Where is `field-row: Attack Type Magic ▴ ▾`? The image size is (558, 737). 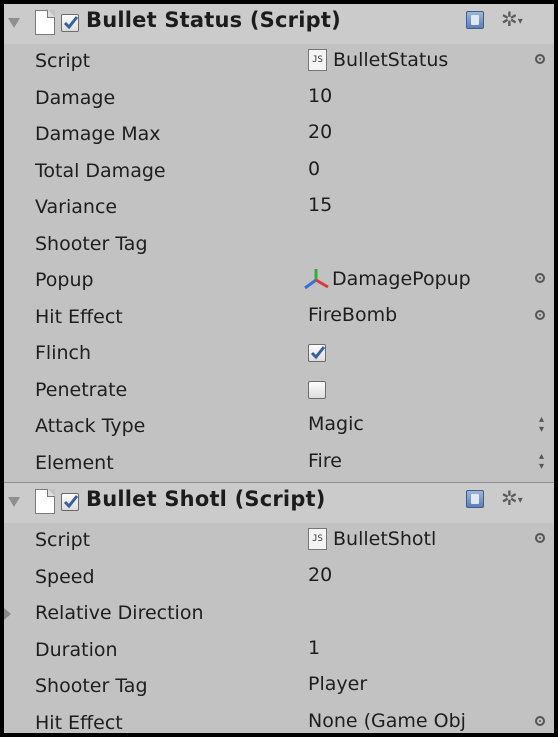 field-row: Attack Type Magic ▴ ▾ is located at coordinates (279, 427).